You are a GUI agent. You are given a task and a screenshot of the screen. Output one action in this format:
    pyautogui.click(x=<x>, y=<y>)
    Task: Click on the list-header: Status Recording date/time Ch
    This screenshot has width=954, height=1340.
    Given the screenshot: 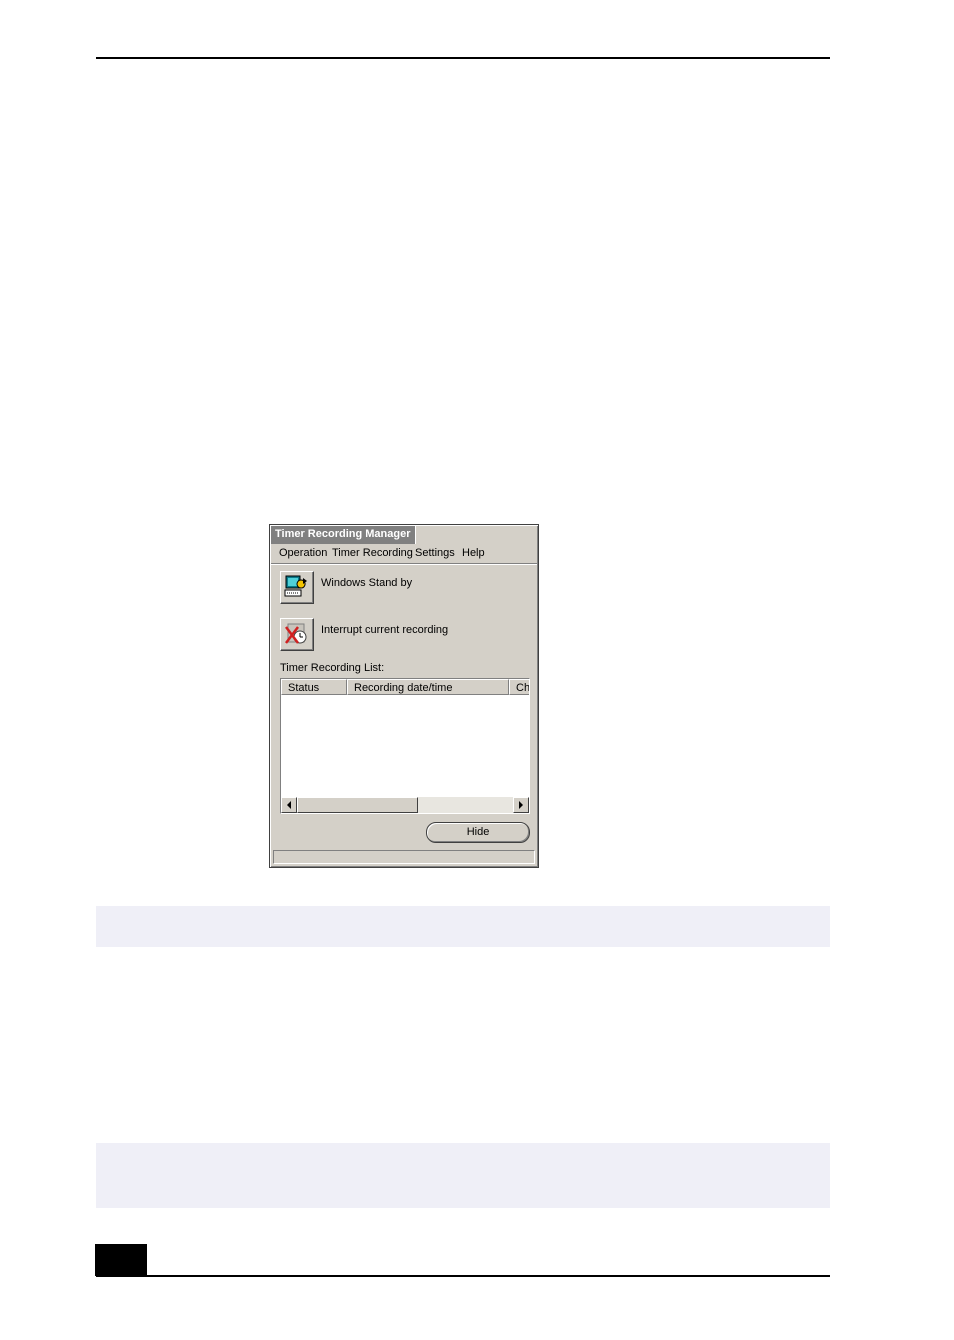 What is the action you would take?
    pyautogui.click(x=405, y=687)
    